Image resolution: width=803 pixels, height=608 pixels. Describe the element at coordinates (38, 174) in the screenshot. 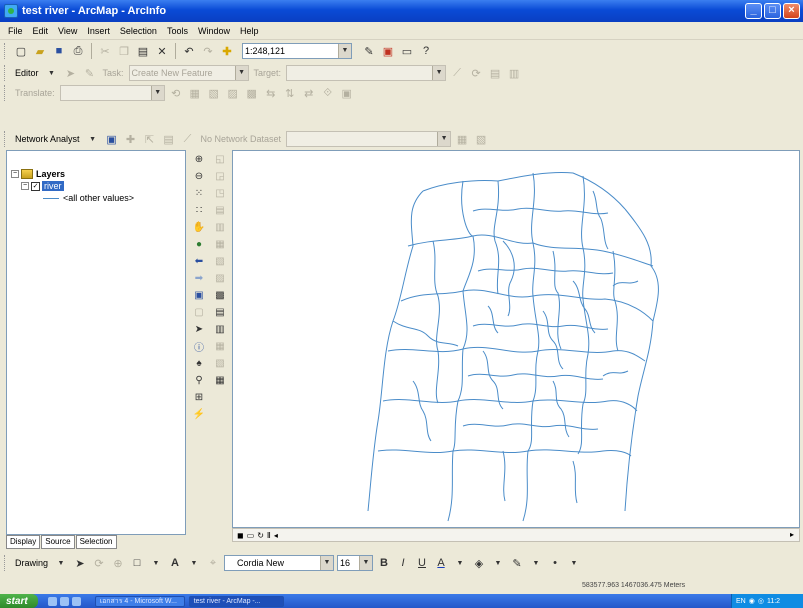

I see `toc-layers-row: − Layers` at that location.